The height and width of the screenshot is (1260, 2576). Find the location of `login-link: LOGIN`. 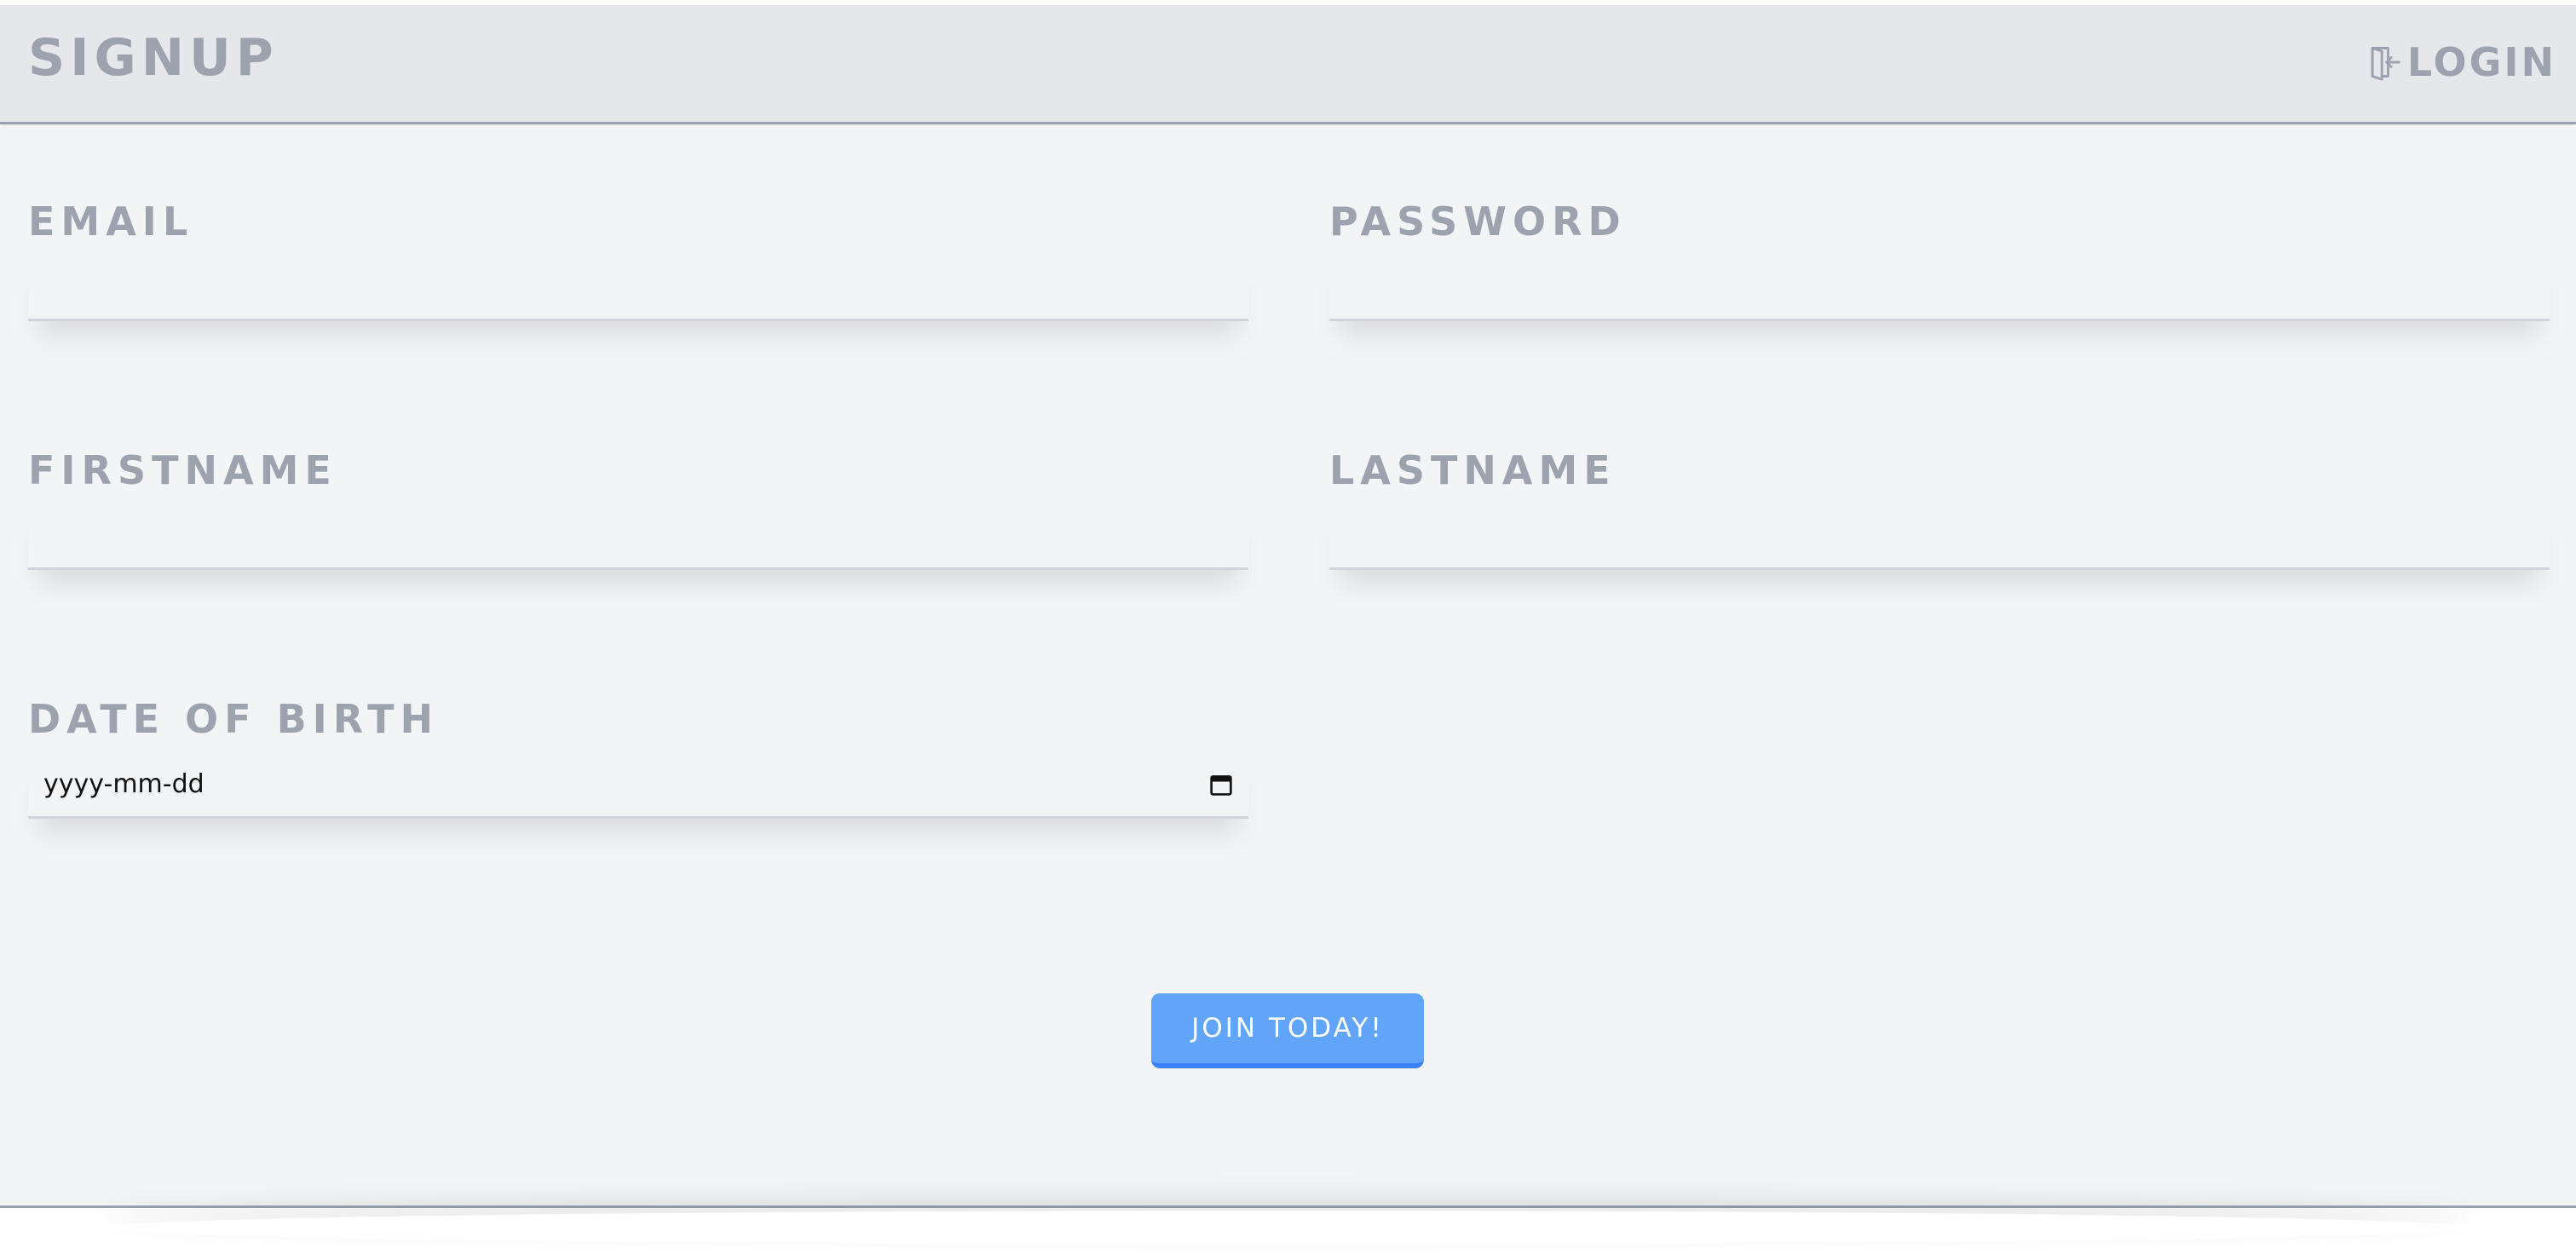

login-link: LOGIN is located at coordinates (2460, 63).